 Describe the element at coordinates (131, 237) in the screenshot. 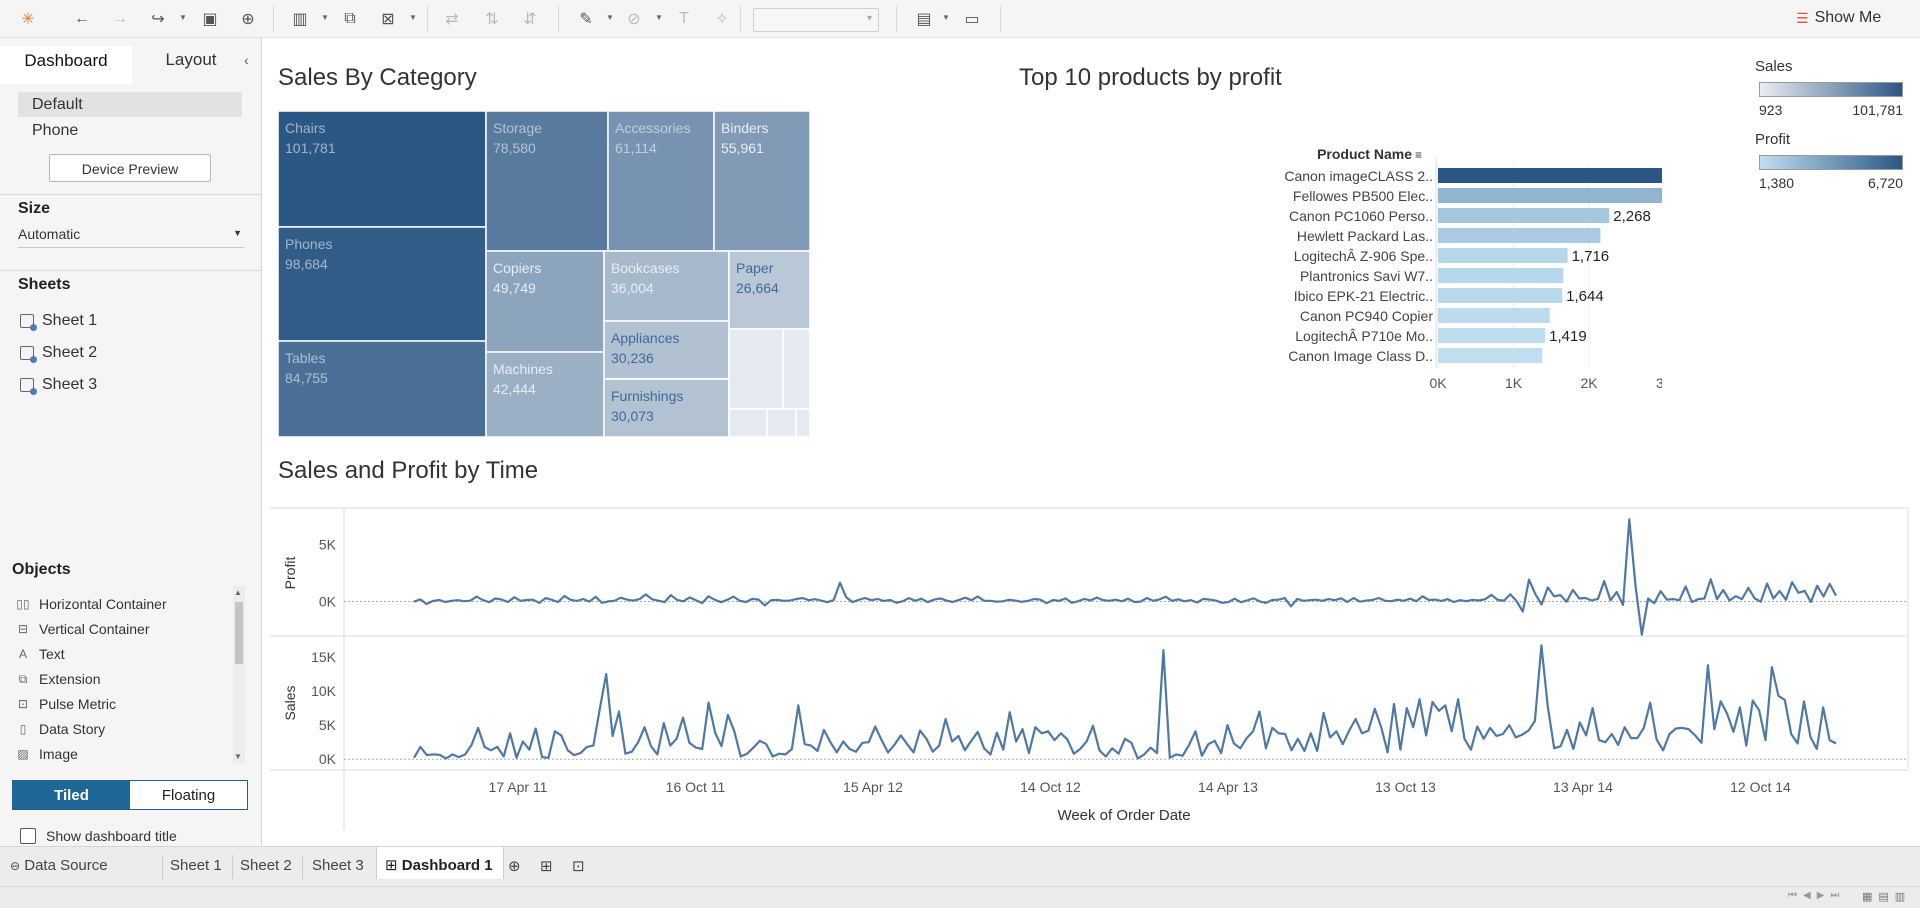

I see `size-select: Automatic ▼` at that location.